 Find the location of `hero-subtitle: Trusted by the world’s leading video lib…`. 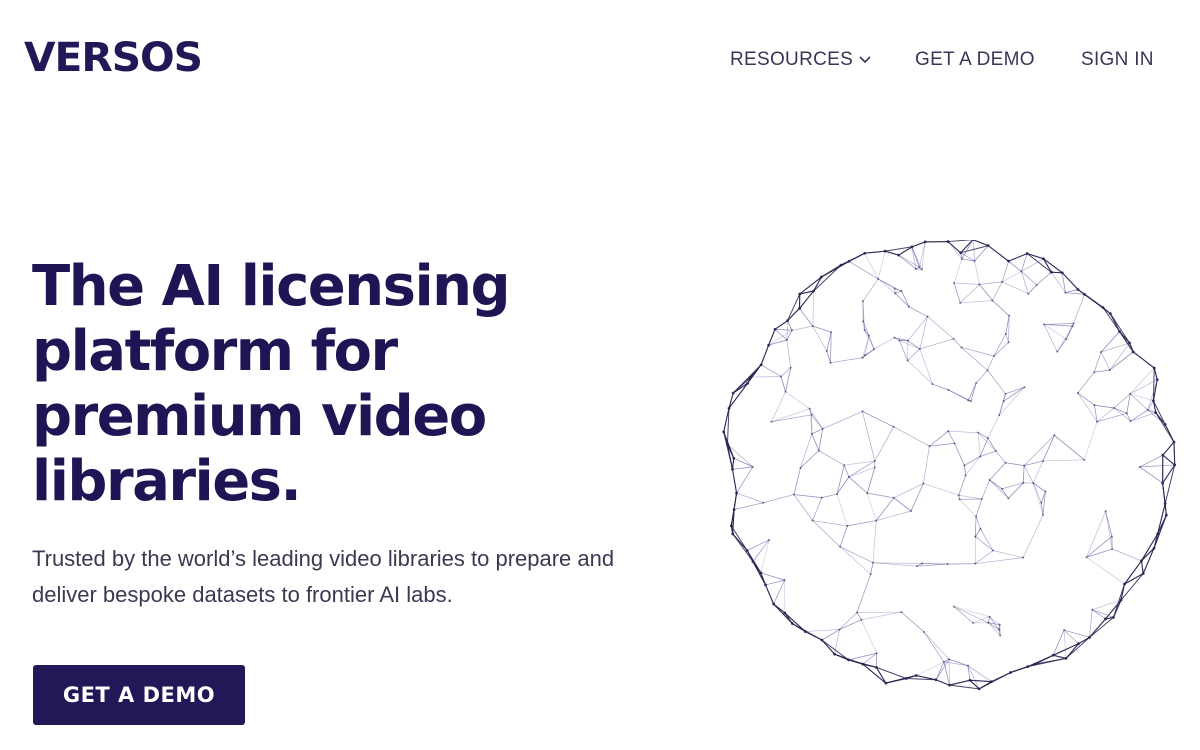

hero-subtitle: Trusted by the world’s leading video lib… is located at coordinates (323, 576).